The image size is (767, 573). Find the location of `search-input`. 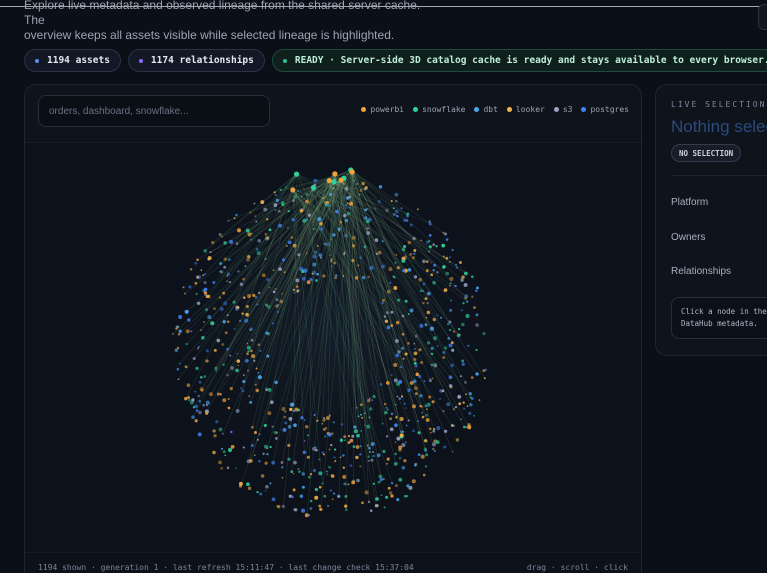

search-input is located at coordinates (154, 111).